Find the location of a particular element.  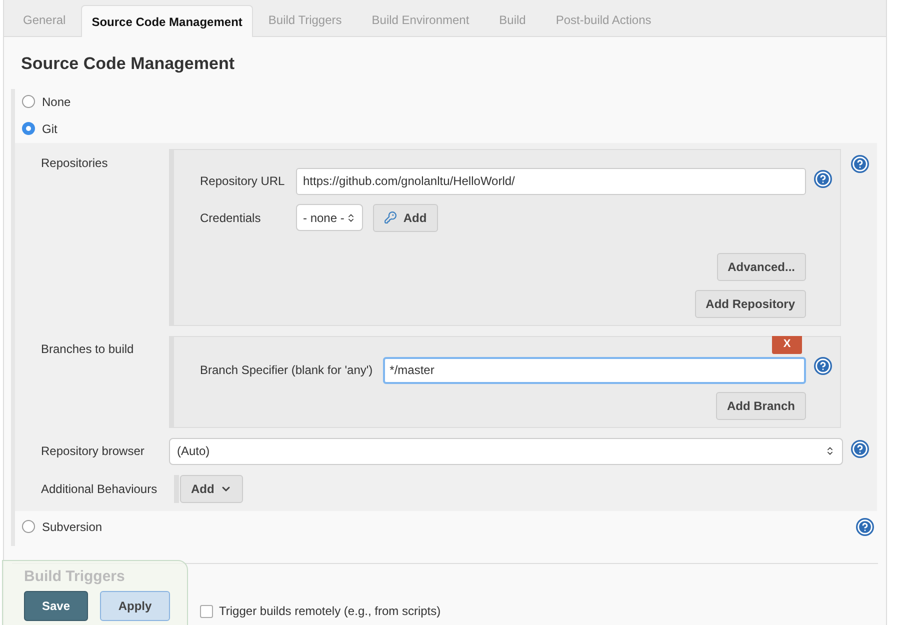

repository-browser-select: (Auto) is located at coordinates (506, 451).